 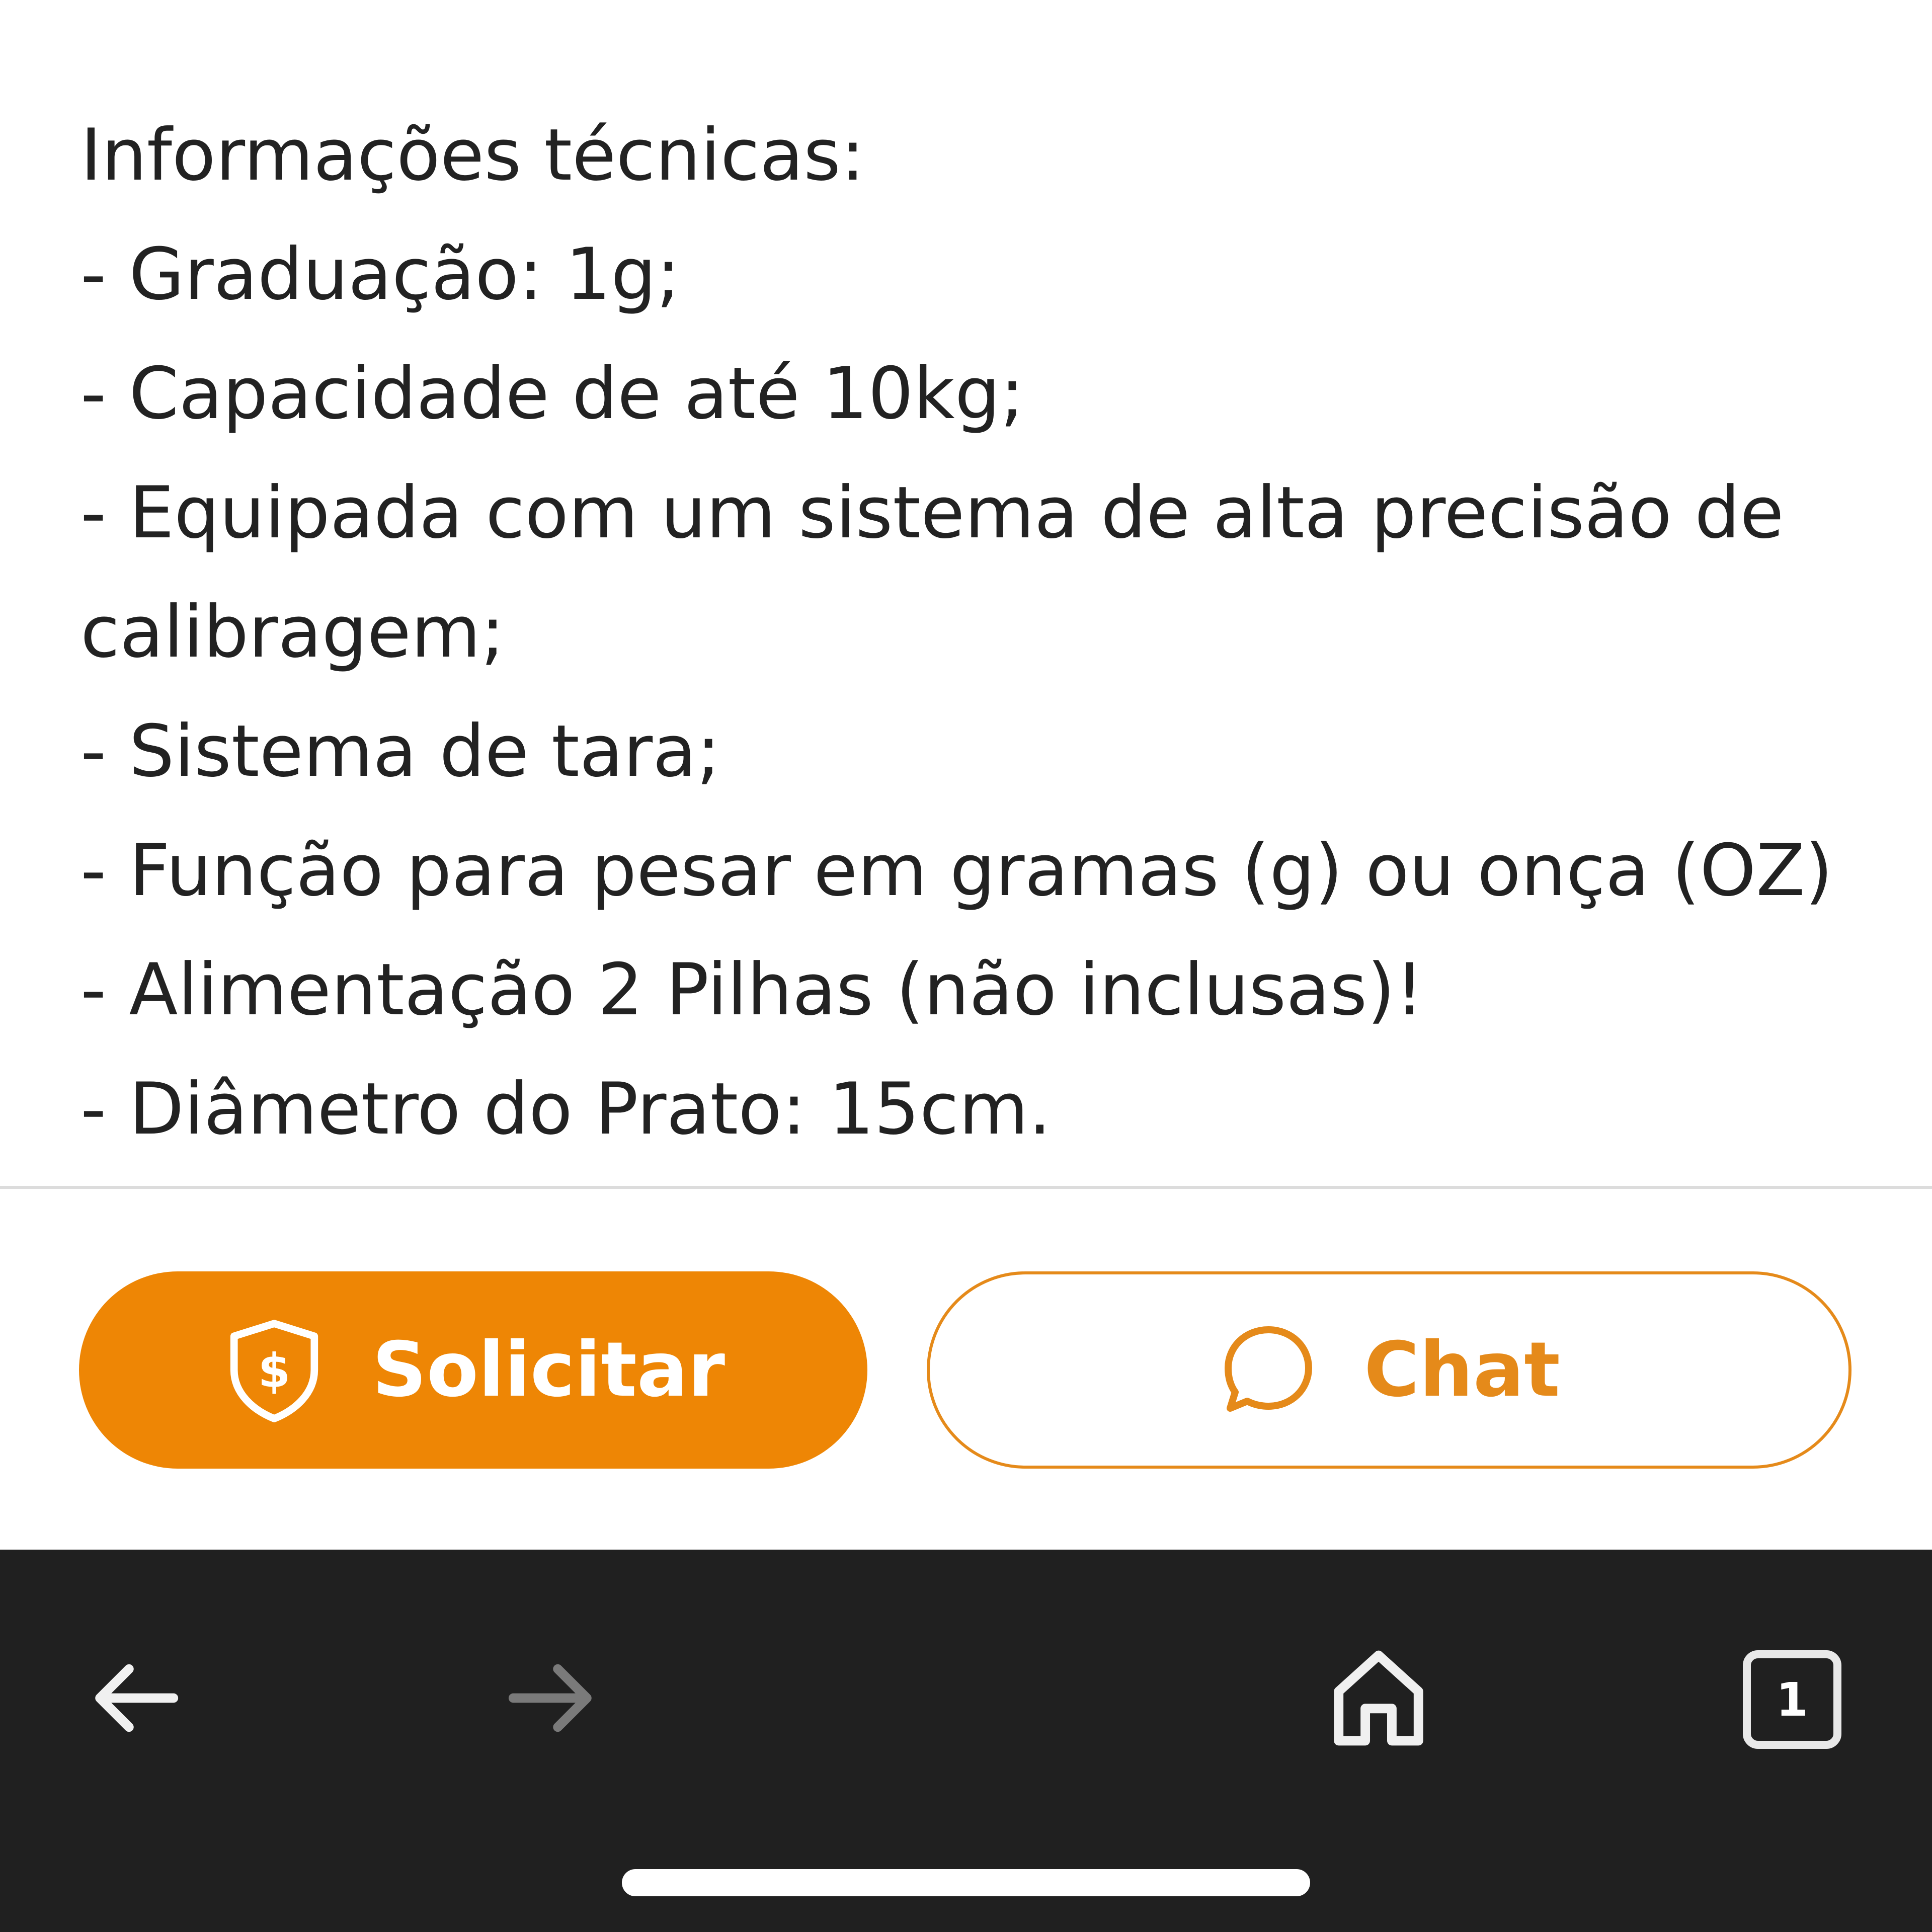 I want to click on home-button, so click(x=1378, y=1698).